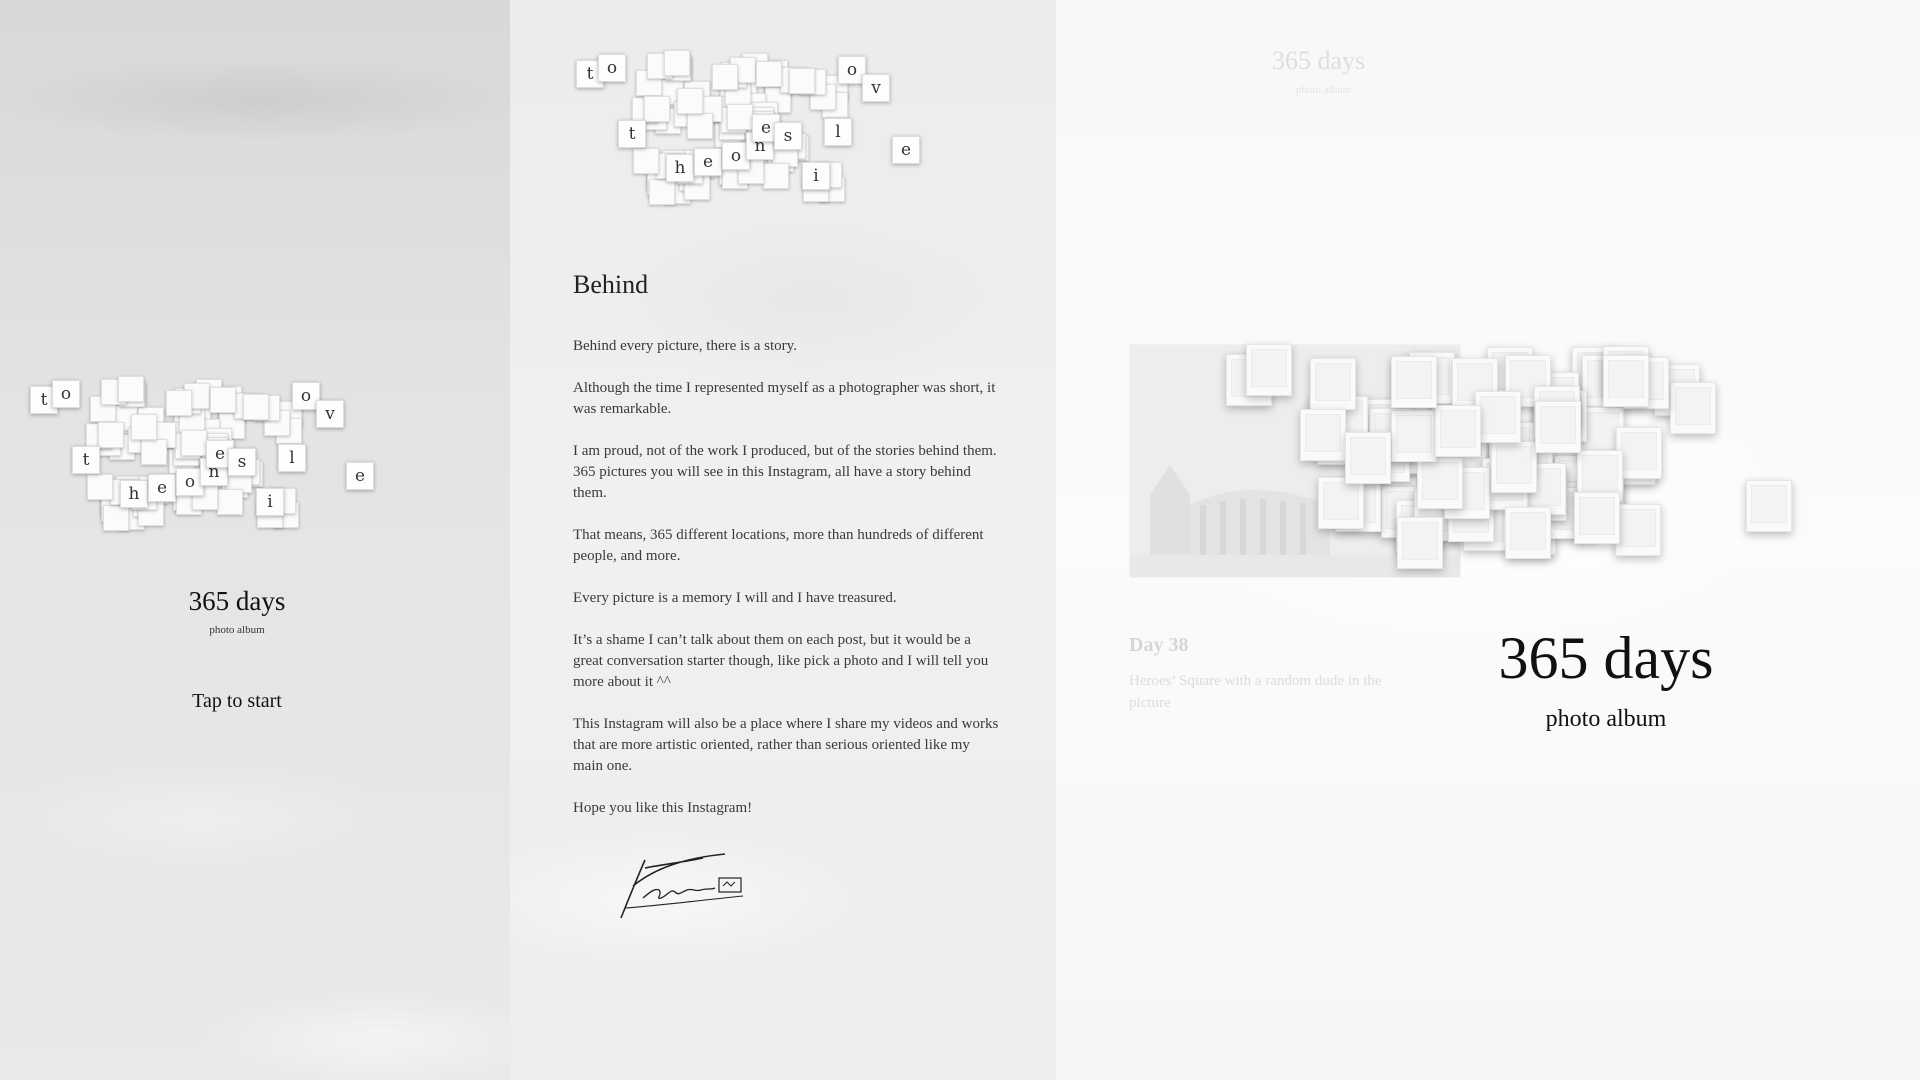 The image size is (1920, 1080). I want to click on day-label: Day 38, so click(1159, 645).